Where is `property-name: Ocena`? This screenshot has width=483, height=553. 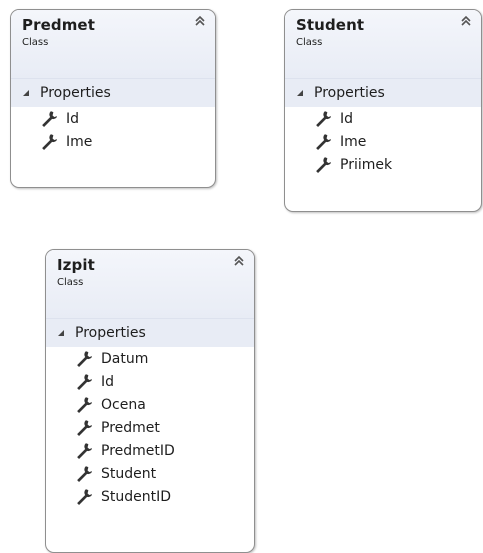 property-name: Ocena is located at coordinates (123, 404).